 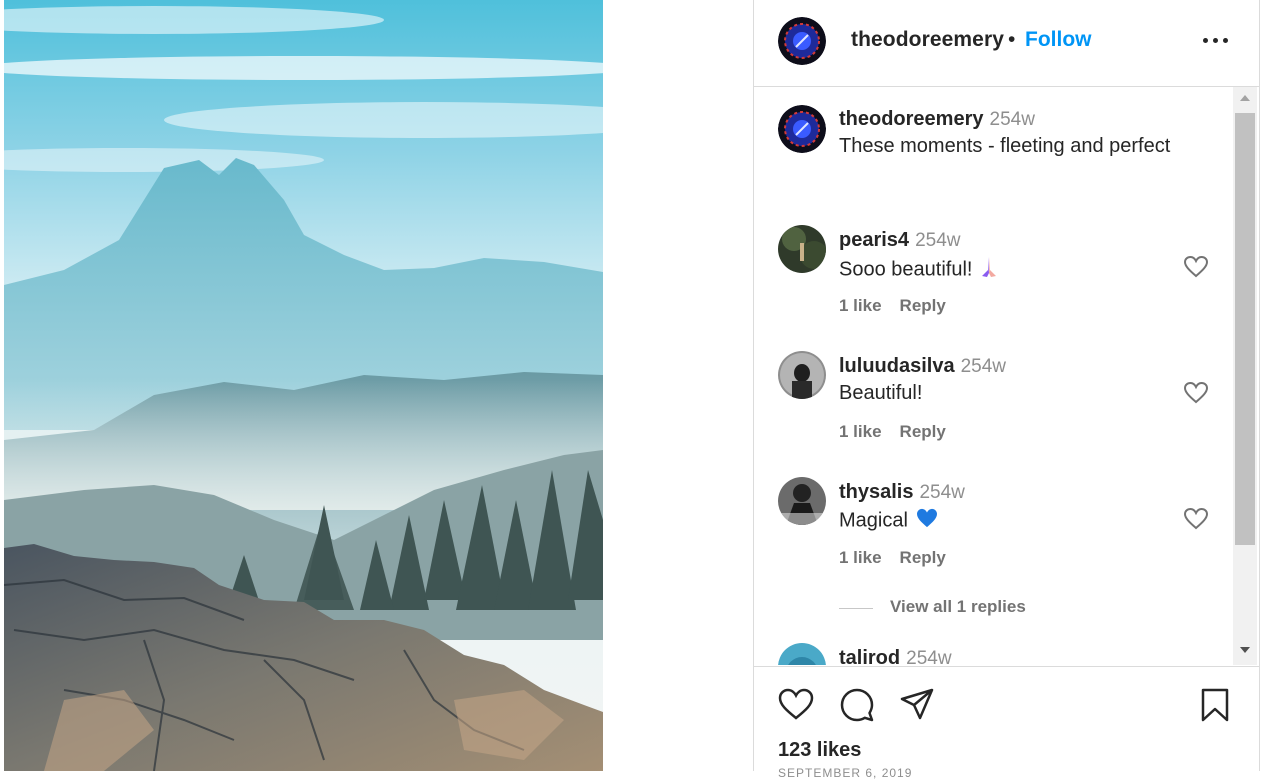 What do you see at coordinates (1245, 329) in the screenshot?
I see `scrollbar-thumb` at bounding box center [1245, 329].